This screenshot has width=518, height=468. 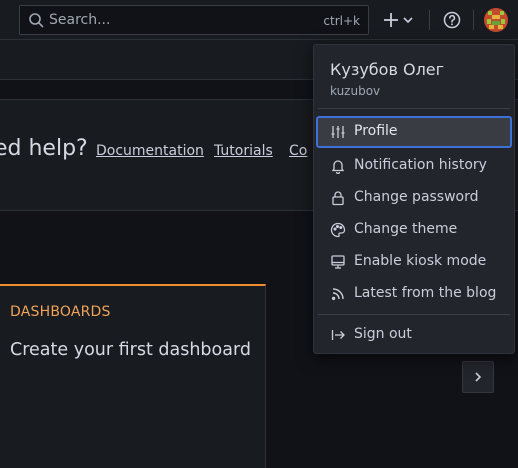 What do you see at coordinates (355, 91) in the screenshot?
I see `user-login: kuzubov` at bounding box center [355, 91].